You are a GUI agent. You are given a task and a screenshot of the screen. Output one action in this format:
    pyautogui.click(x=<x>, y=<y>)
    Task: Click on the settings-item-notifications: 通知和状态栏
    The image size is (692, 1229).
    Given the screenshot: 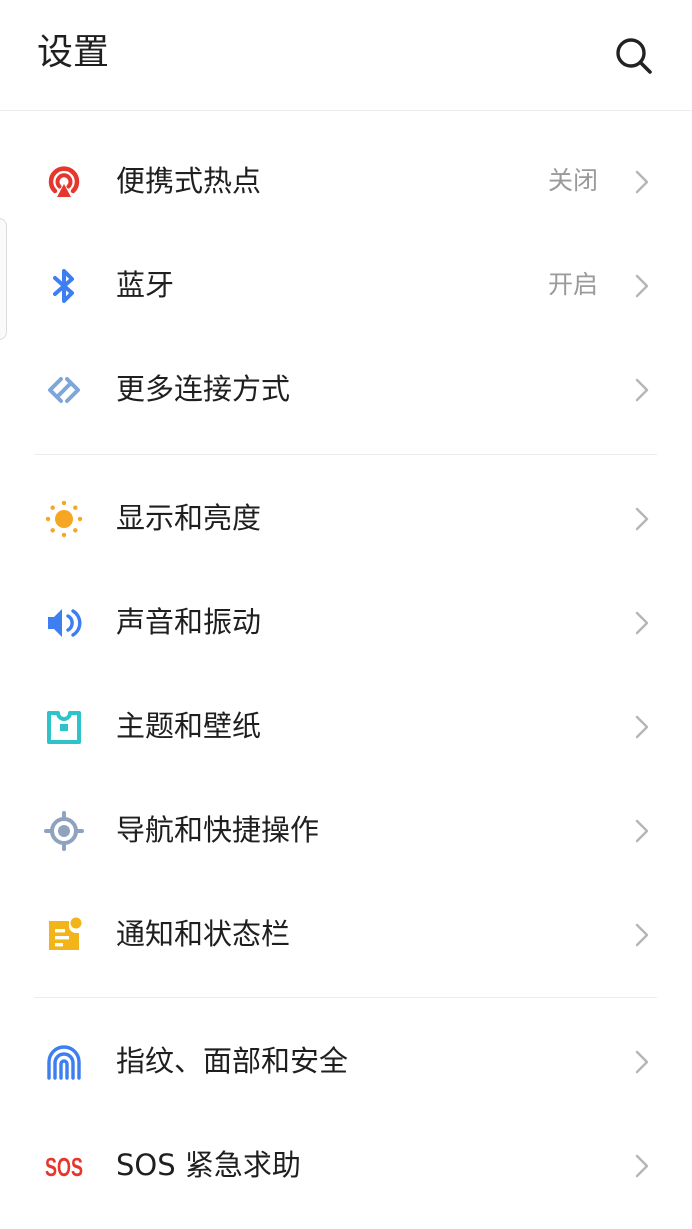 What is the action you would take?
    pyautogui.click(x=346, y=935)
    